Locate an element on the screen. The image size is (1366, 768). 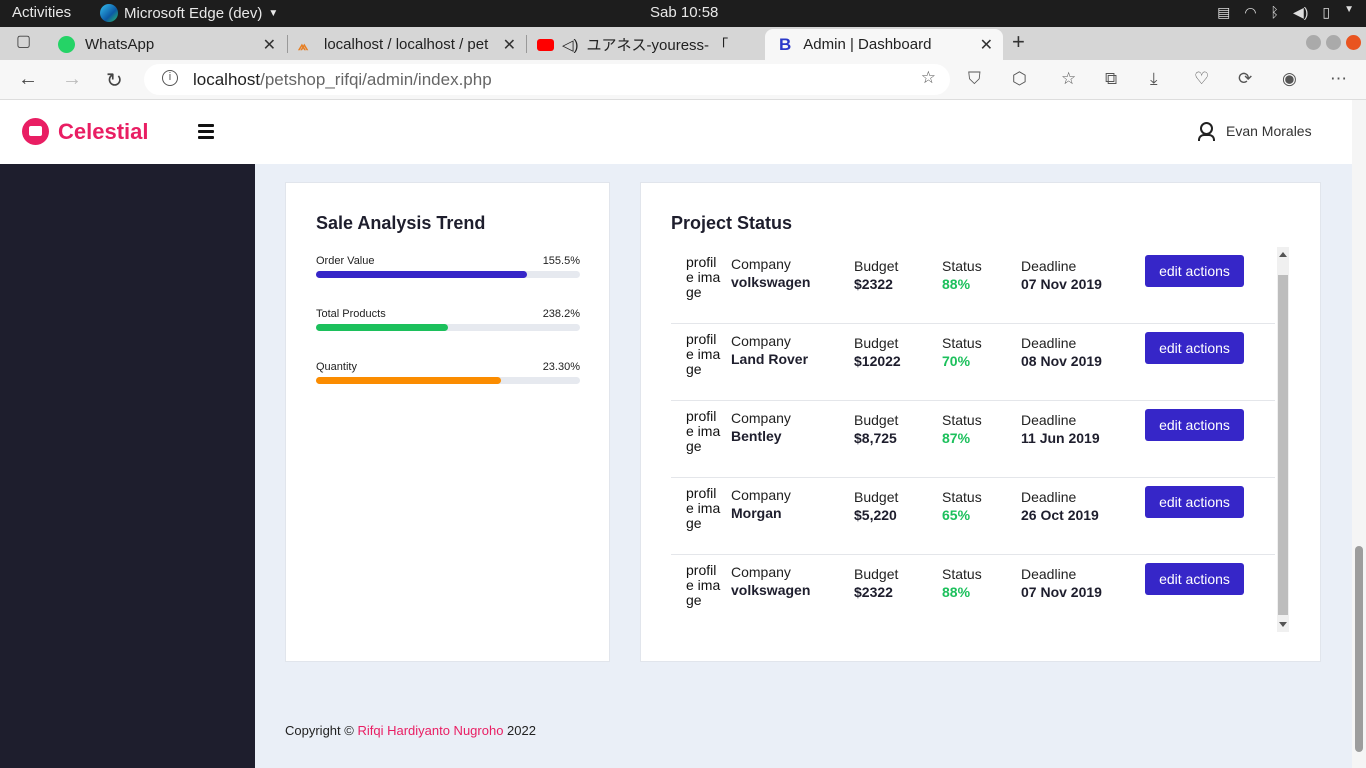
card-title: Sale Analysis Trend is located at coordinates (401, 223).